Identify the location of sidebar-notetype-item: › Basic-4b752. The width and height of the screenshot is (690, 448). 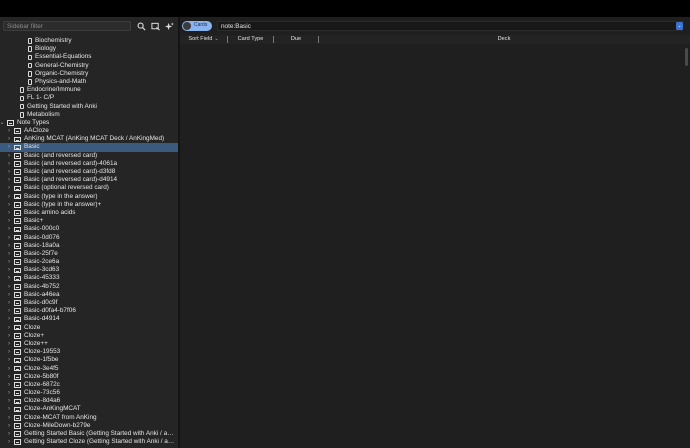
(89, 287).